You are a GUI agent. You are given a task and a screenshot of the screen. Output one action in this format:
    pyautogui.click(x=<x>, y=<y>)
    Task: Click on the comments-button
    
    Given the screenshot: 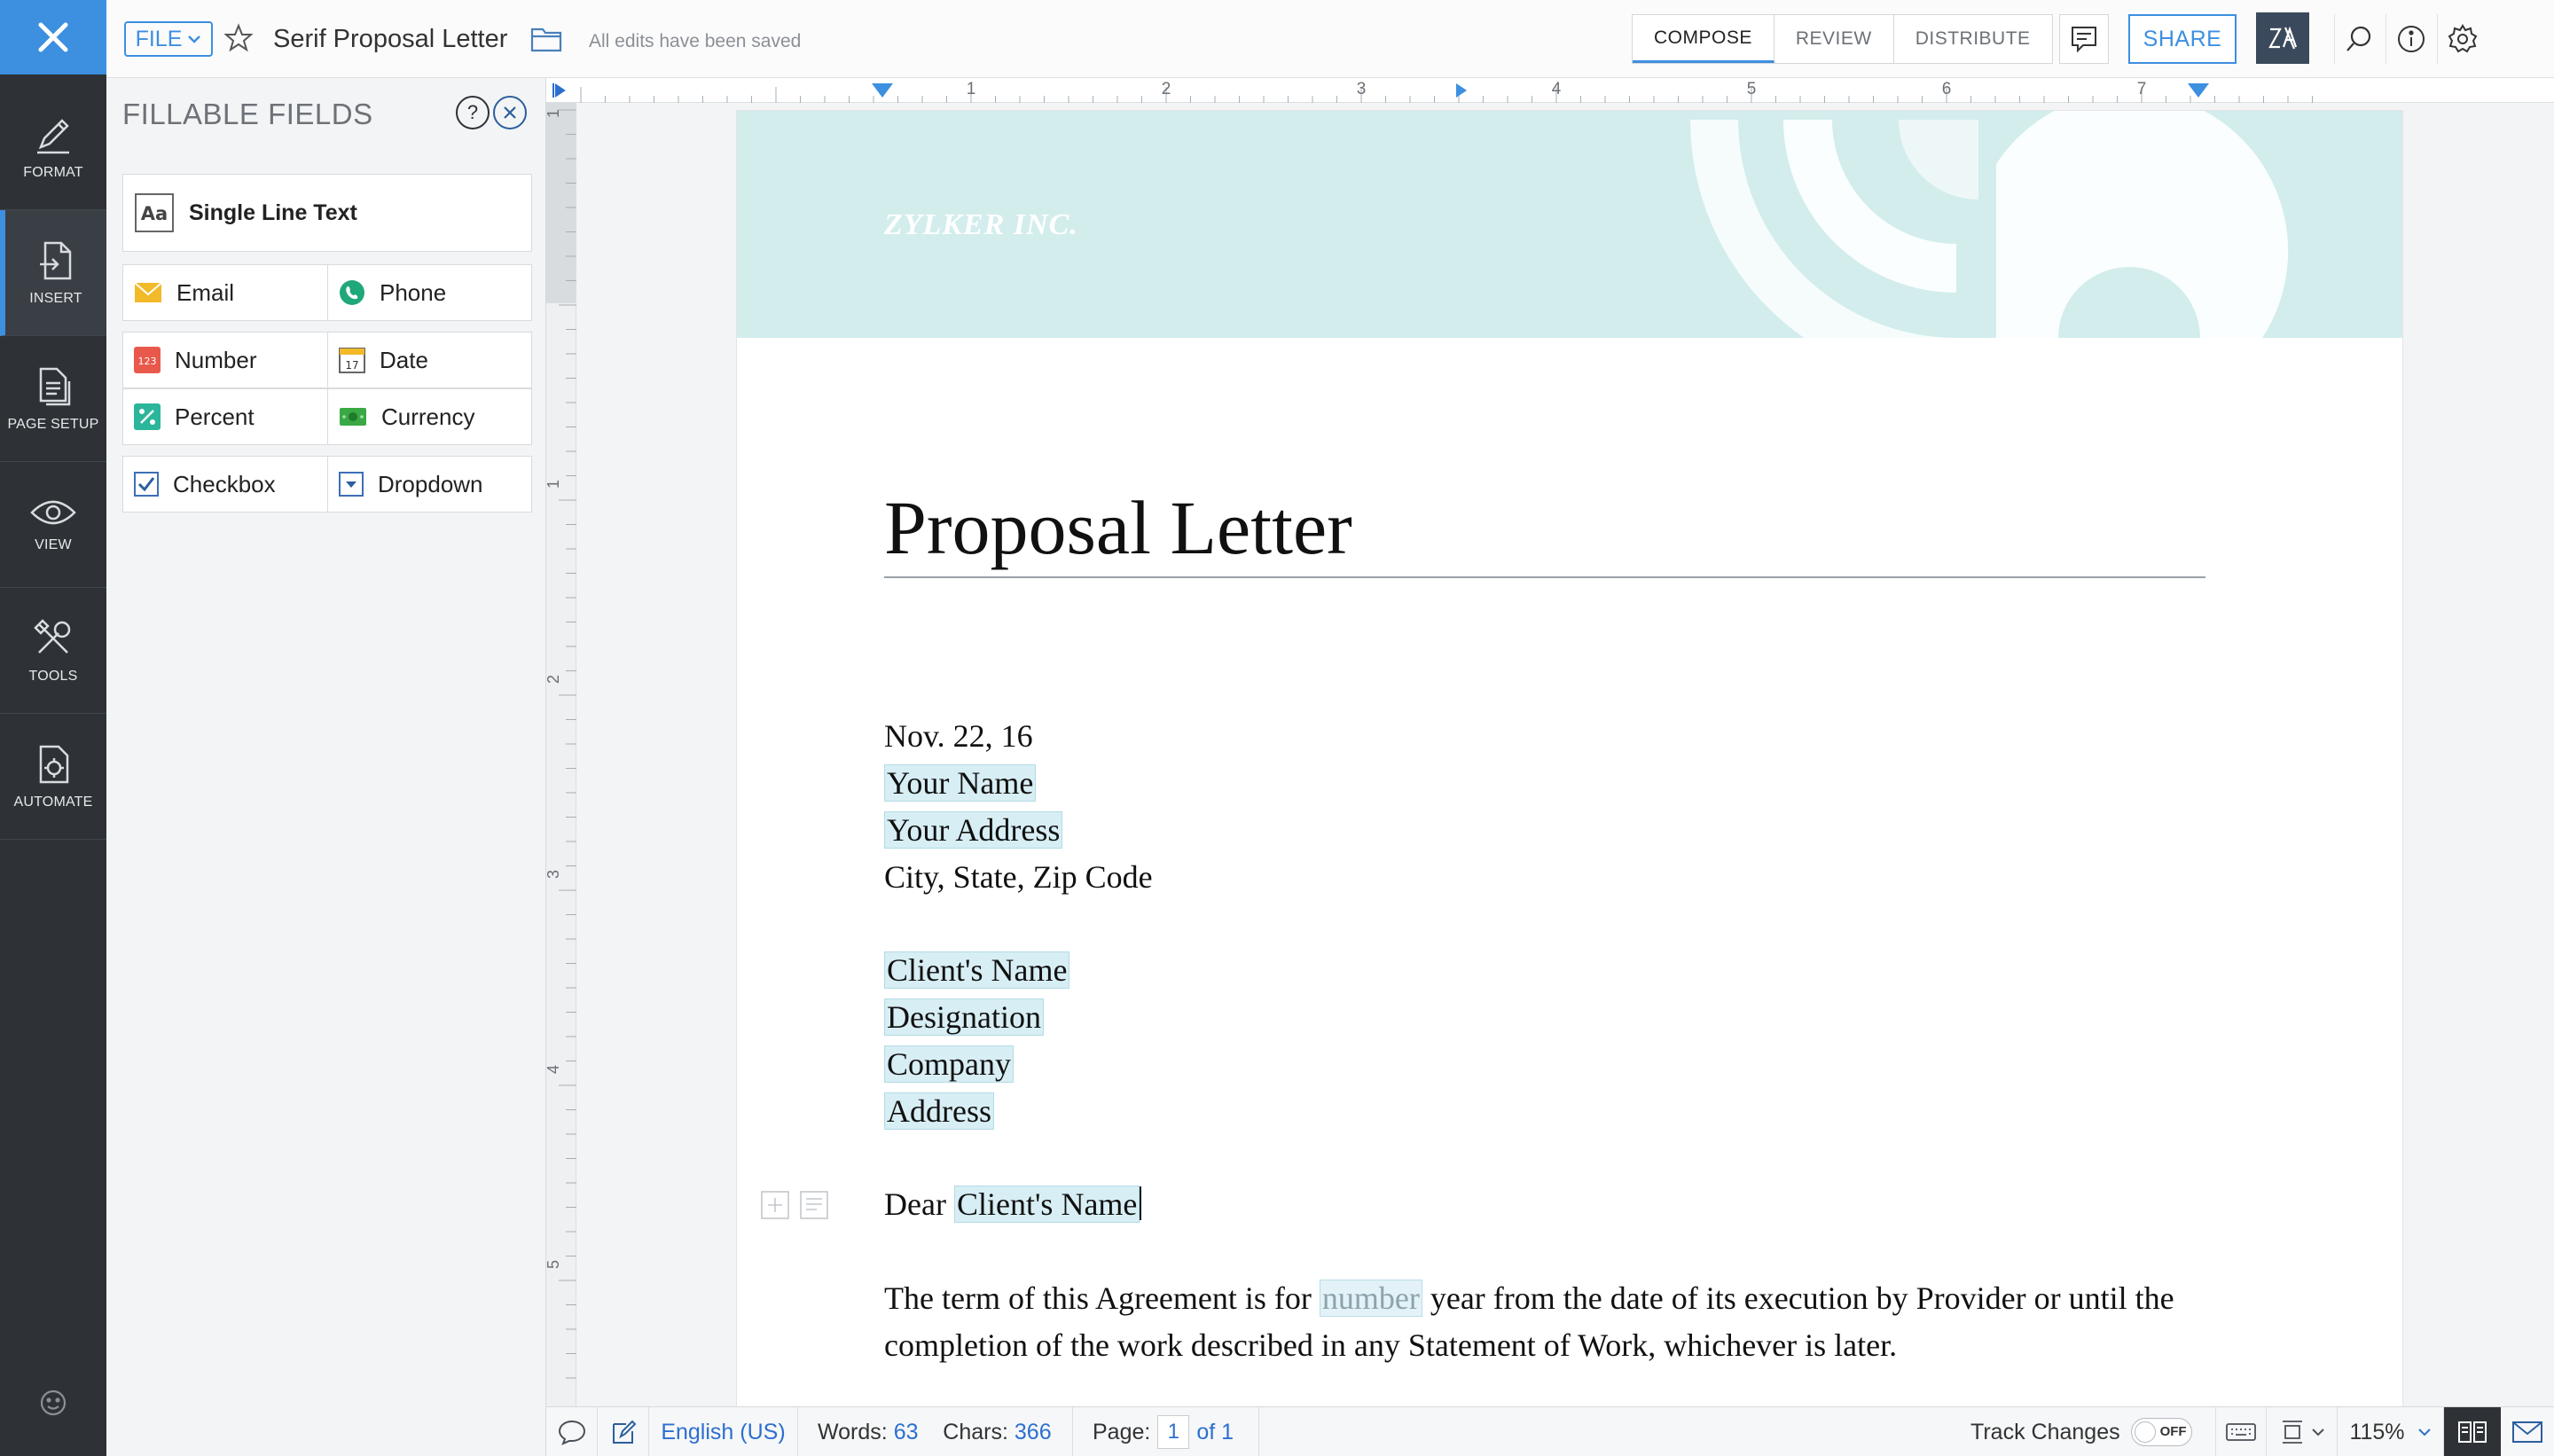 What is the action you would take?
    pyautogui.click(x=2084, y=39)
    